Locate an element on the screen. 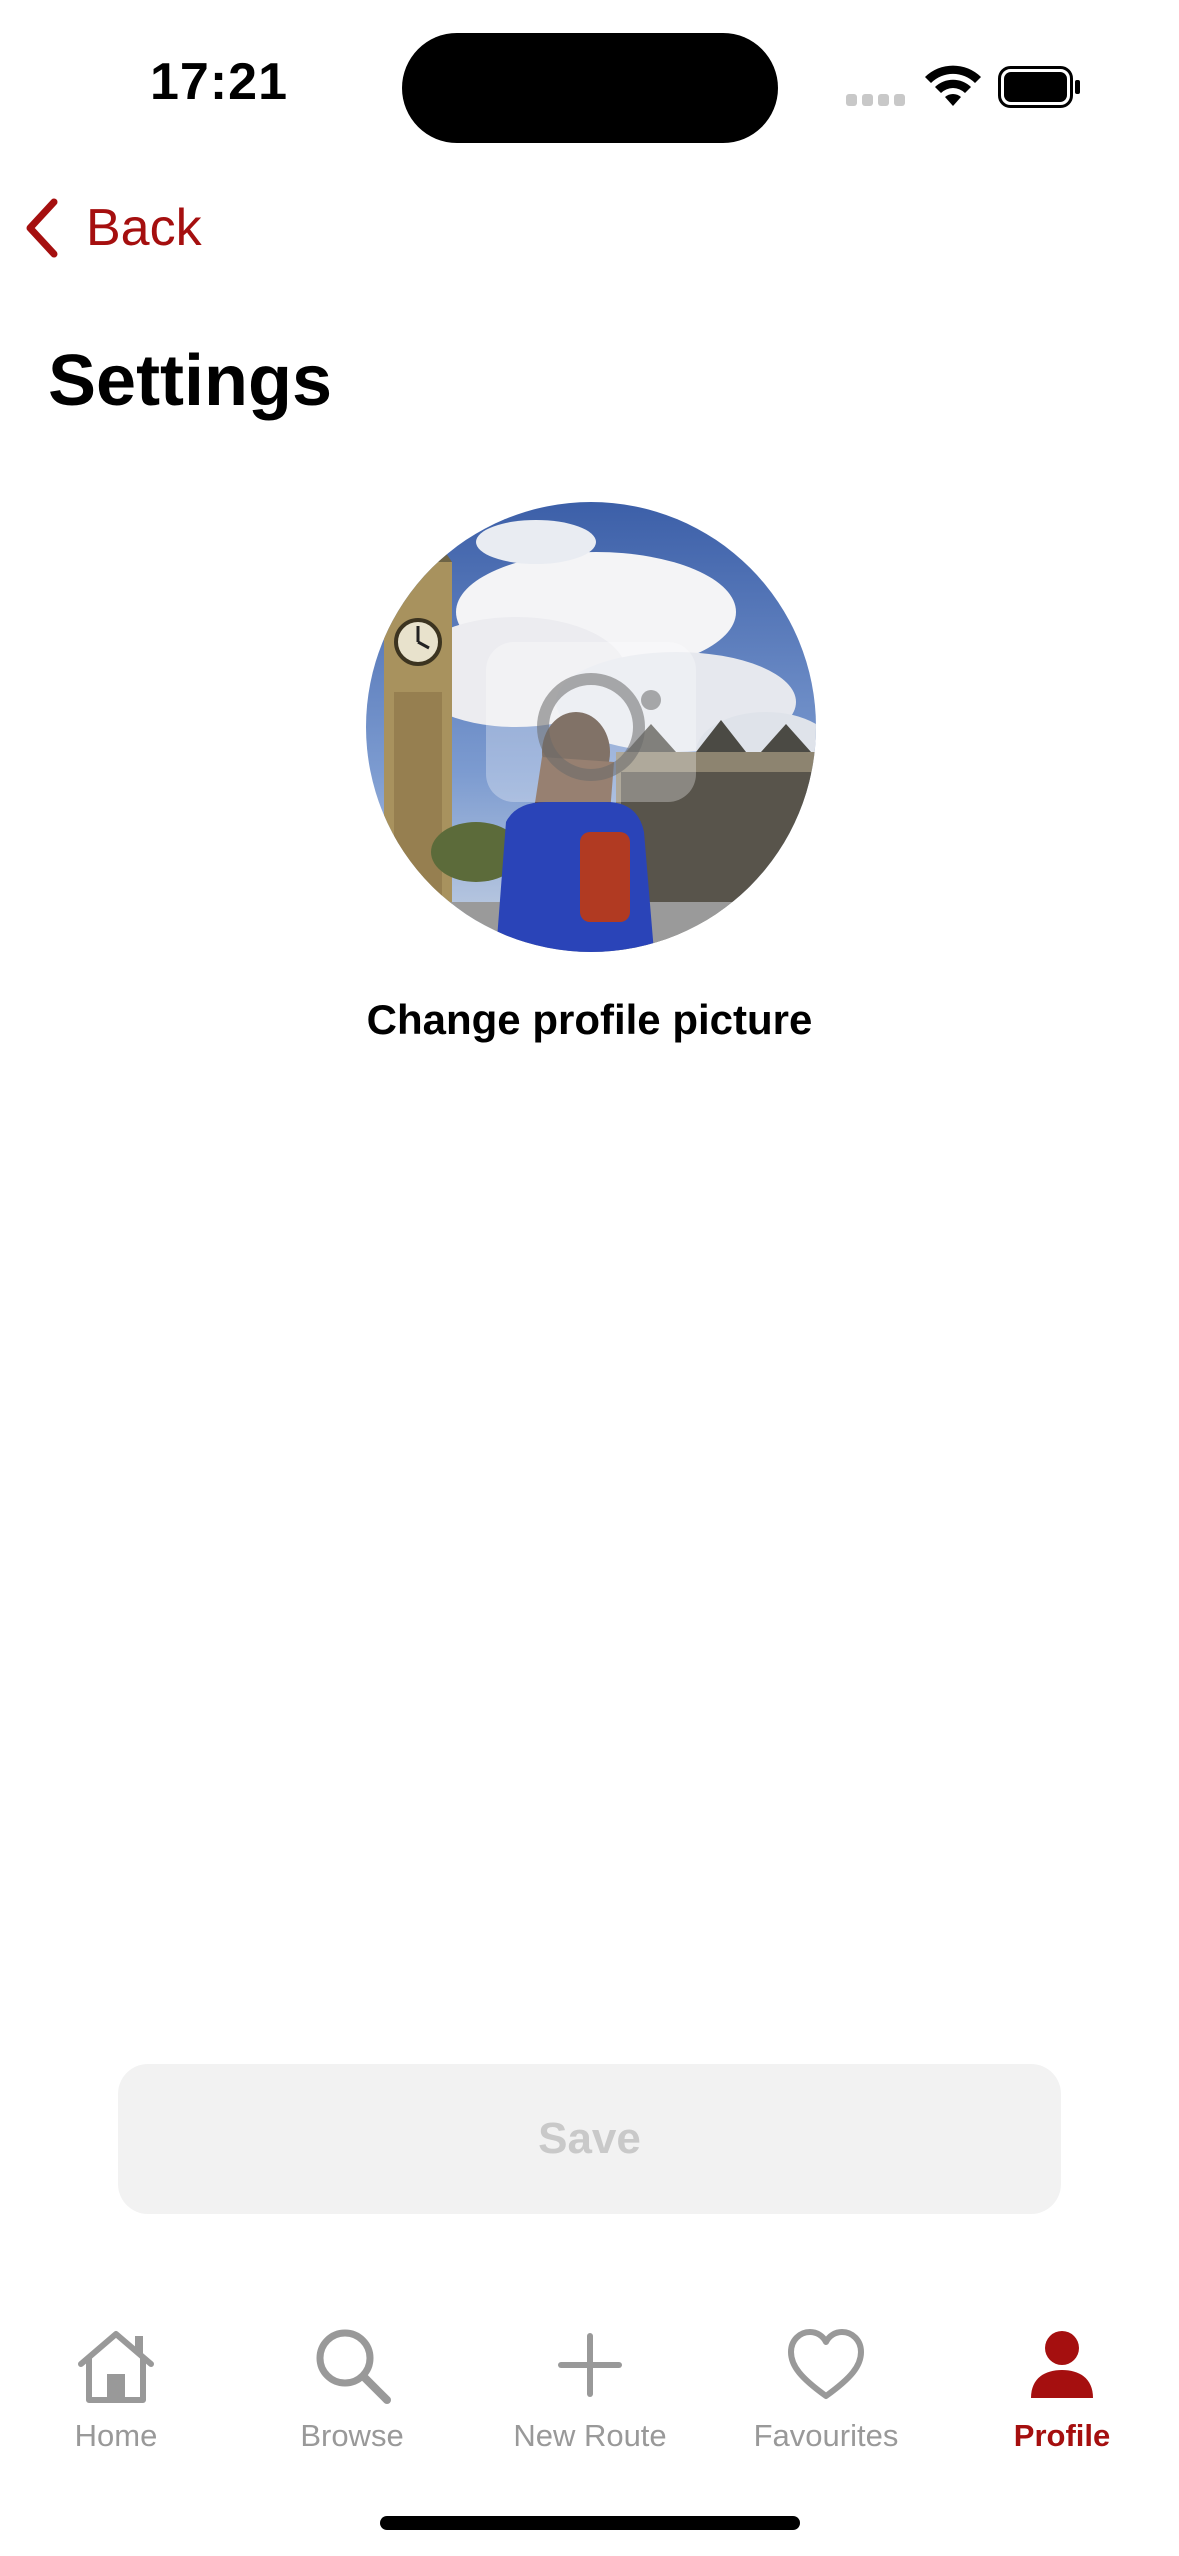  profile-avatar is located at coordinates (591, 727).